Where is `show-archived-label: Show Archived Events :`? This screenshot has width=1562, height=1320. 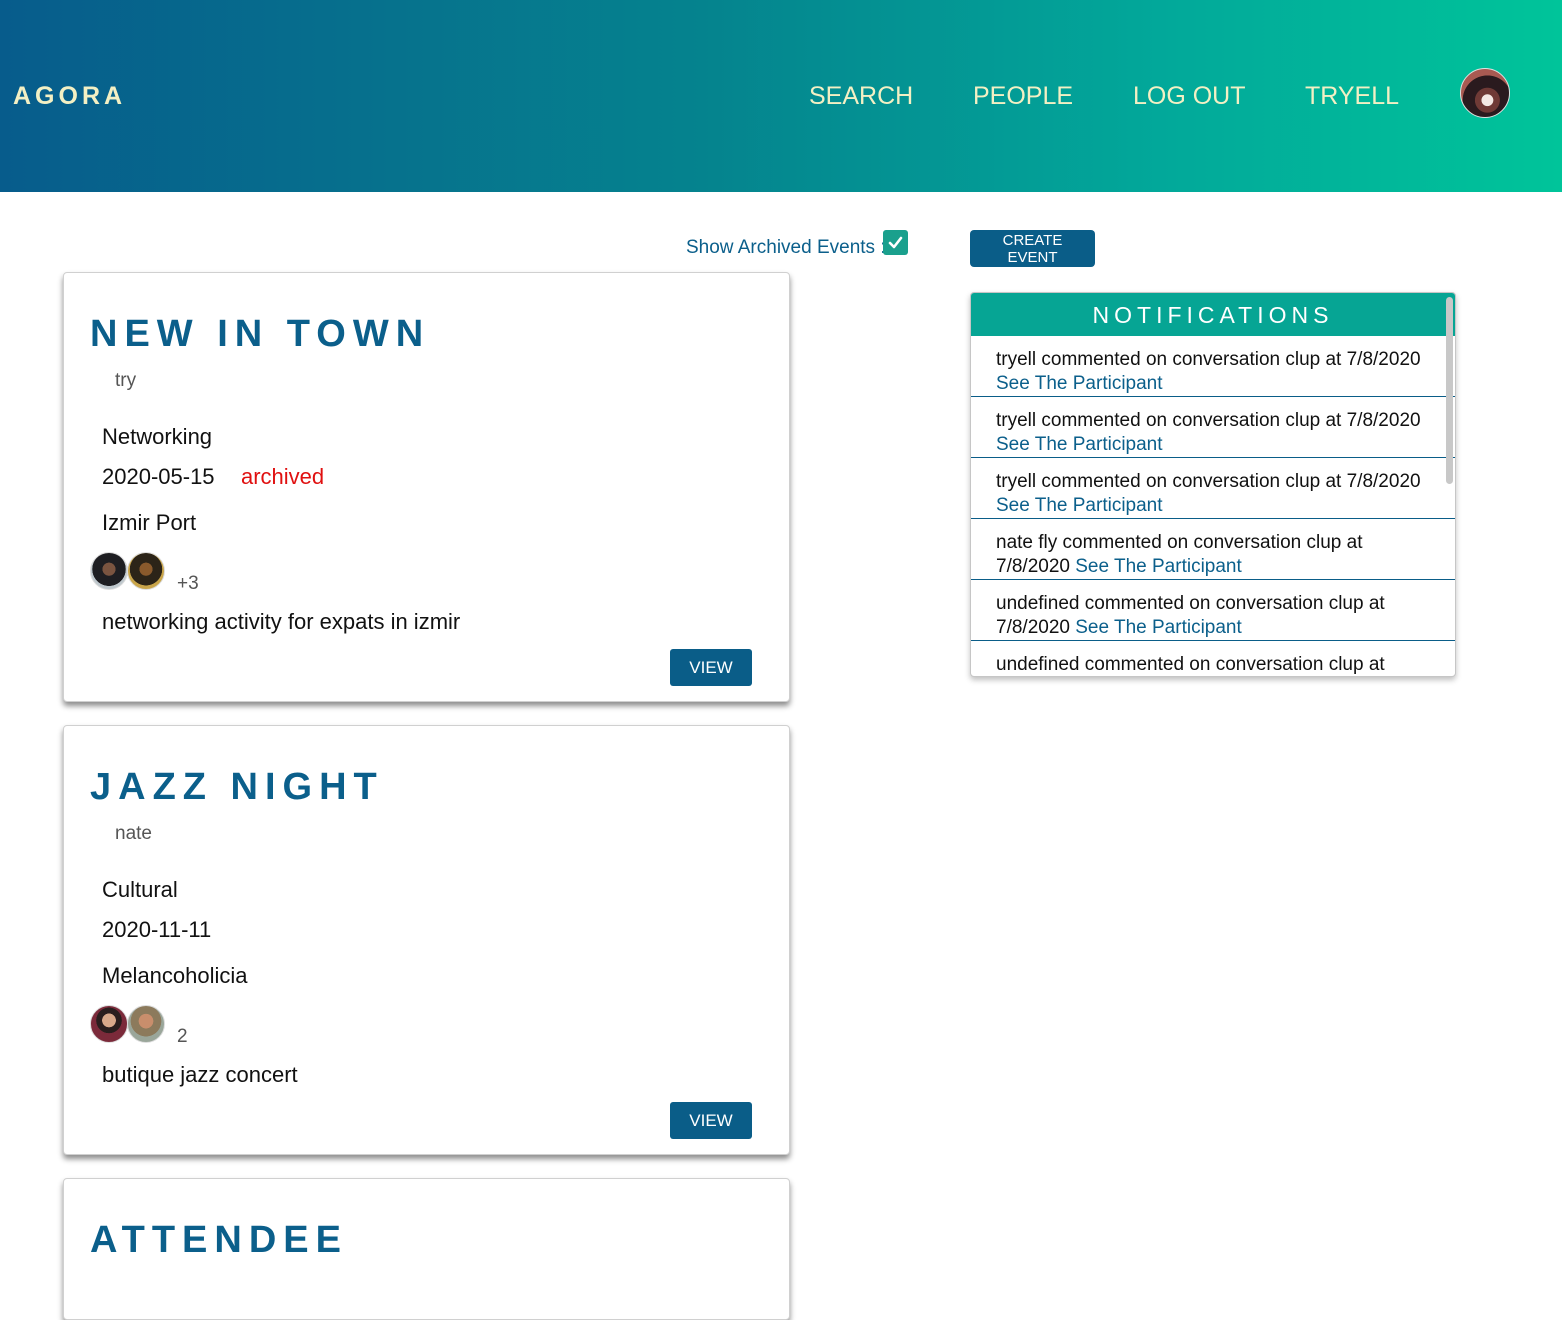 show-archived-label: Show Archived Events : is located at coordinates (786, 247).